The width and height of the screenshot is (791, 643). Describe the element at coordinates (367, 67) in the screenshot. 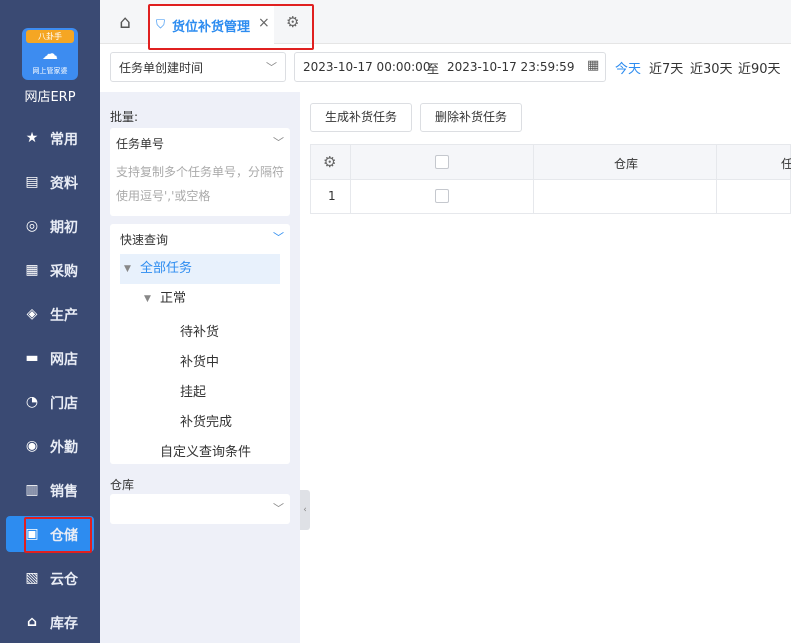

I see `start-date: 2023-10-17 00:00:00` at that location.